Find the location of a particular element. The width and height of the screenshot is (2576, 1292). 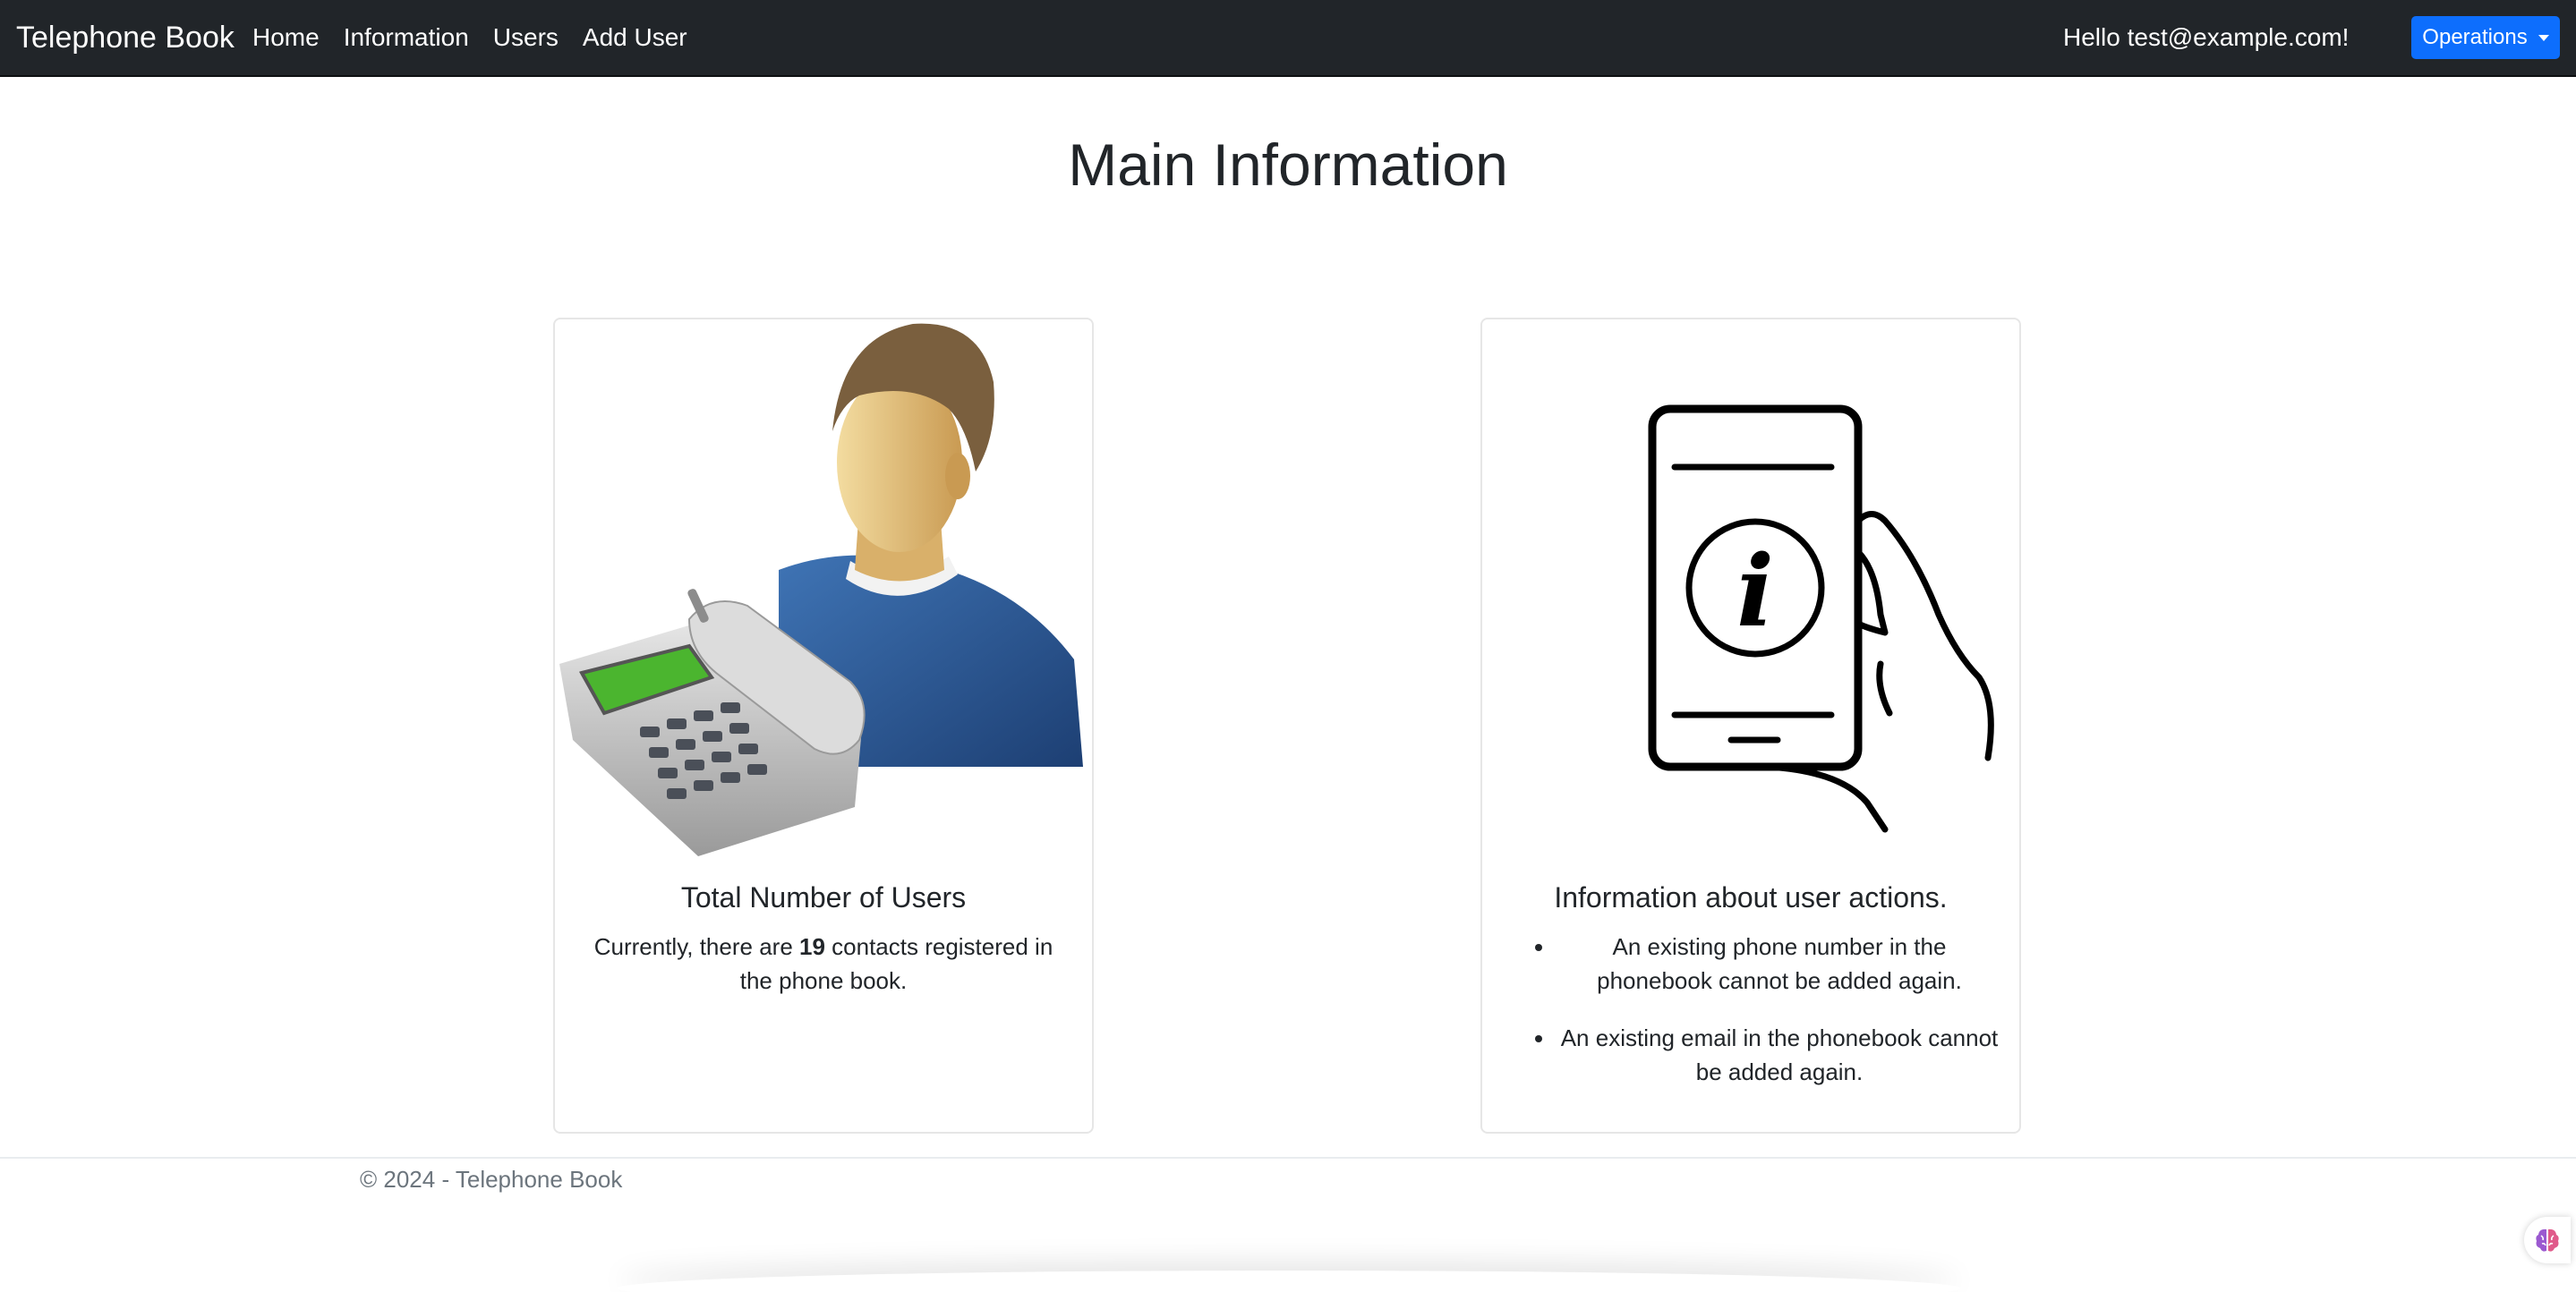

operations-dropdown-button: Operations is located at coordinates (2485, 37).